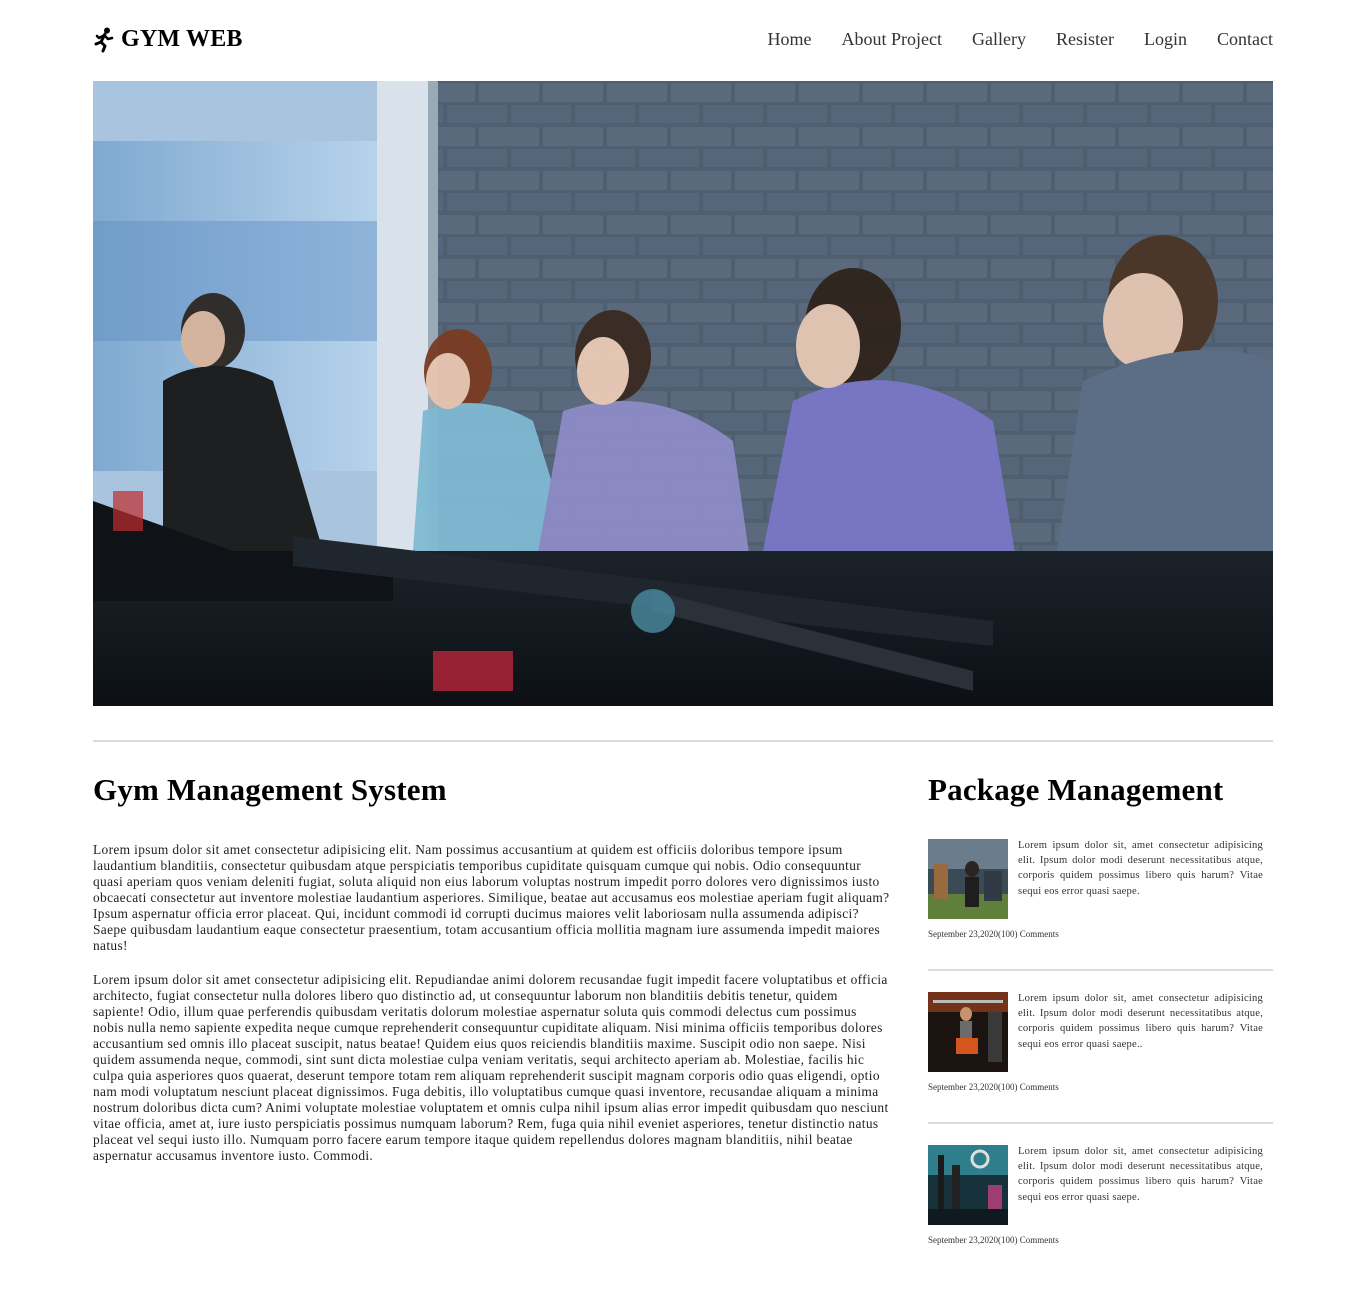 The height and width of the screenshot is (1316, 1366). What do you see at coordinates (999, 39) in the screenshot?
I see `nav-gallery: Gallery` at bounding box center [999, 39].